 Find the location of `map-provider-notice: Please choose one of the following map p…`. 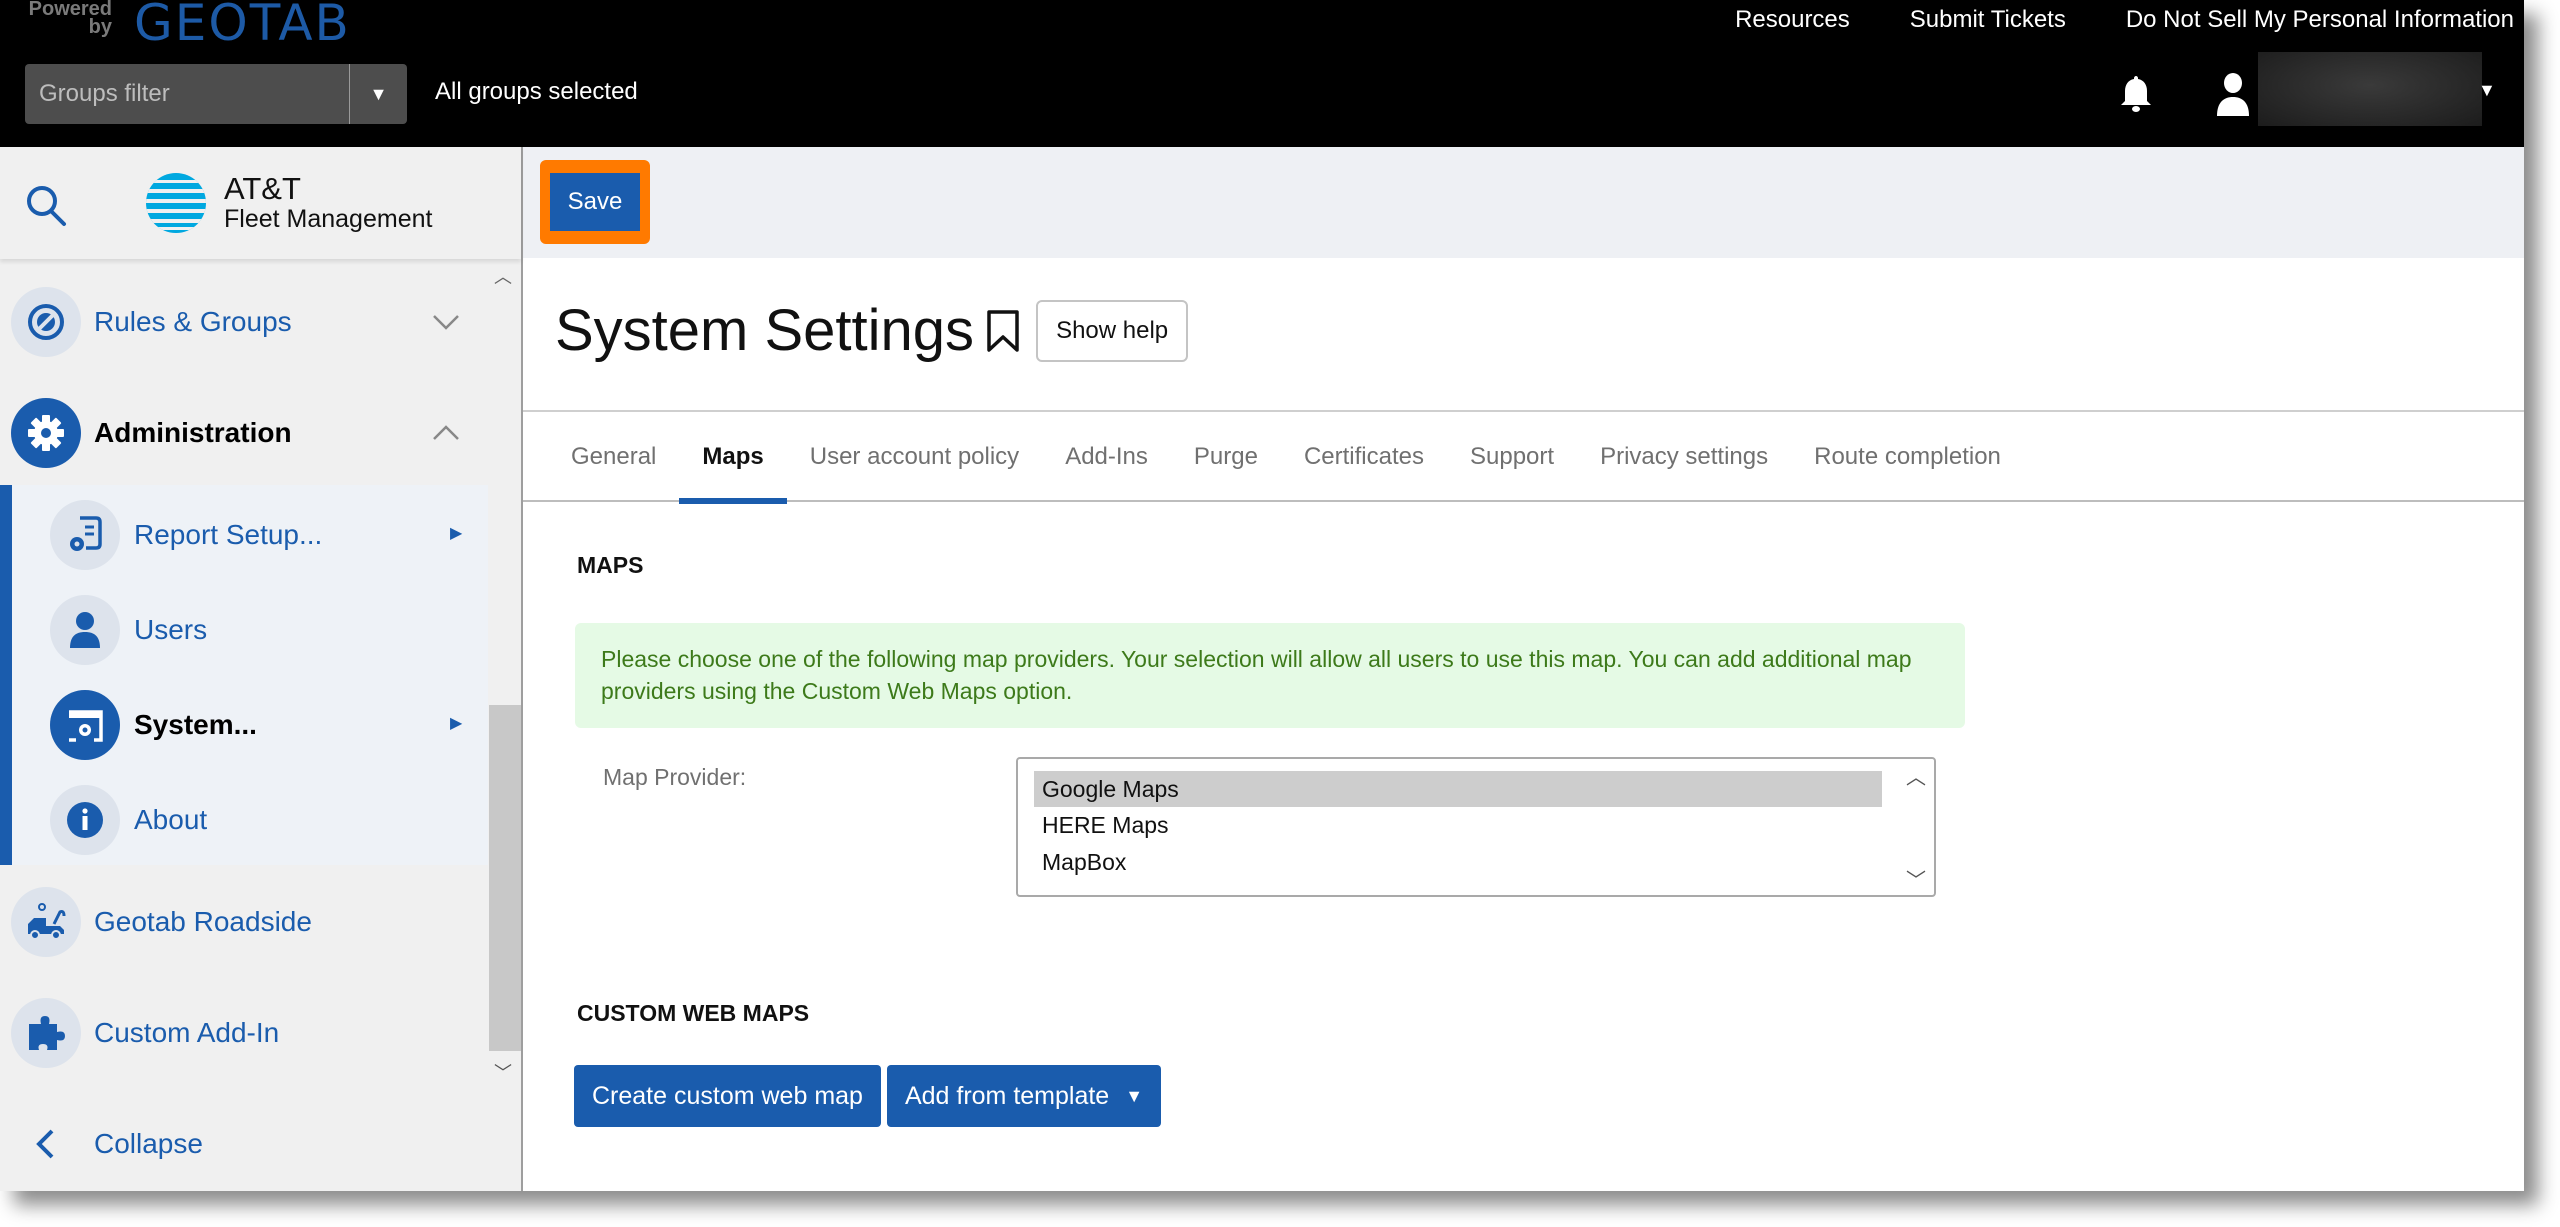

map-provider-notice: Please choose one of the following map p… is located at coordinates (1270, 675).